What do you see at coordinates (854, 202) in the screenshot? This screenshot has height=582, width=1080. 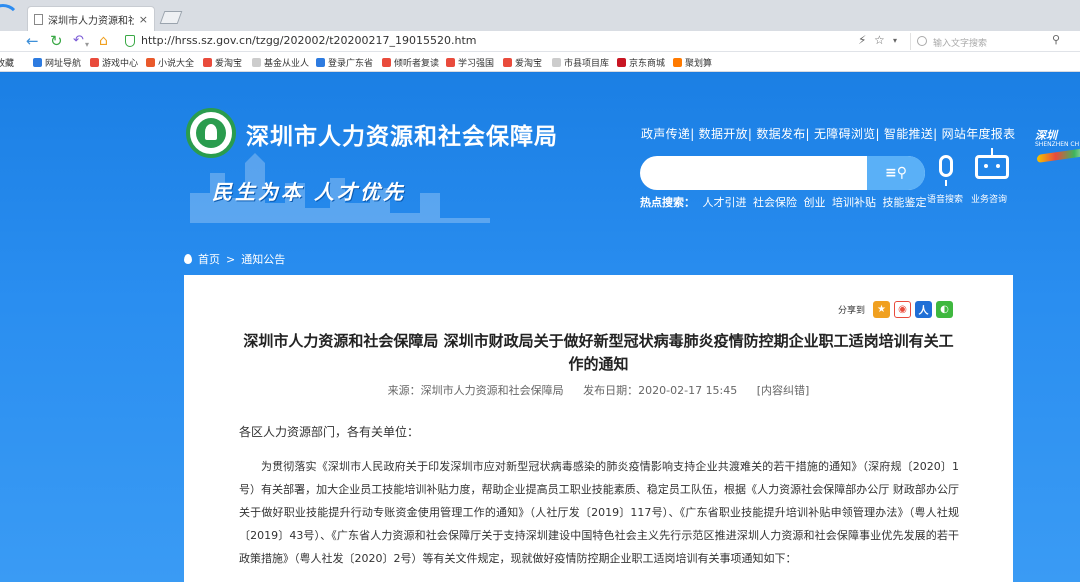 I see `hot-item-training-subsidy: 培训补贴` at bounding box center [854, 202].